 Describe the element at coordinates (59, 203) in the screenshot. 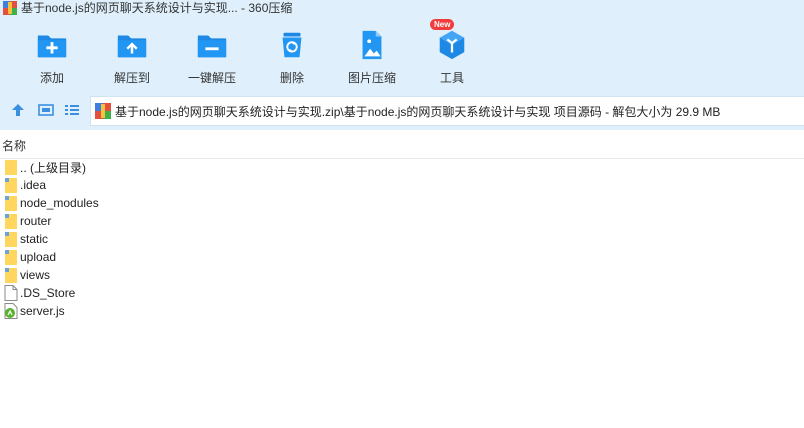

I see `file-name: node_modules` at that location.